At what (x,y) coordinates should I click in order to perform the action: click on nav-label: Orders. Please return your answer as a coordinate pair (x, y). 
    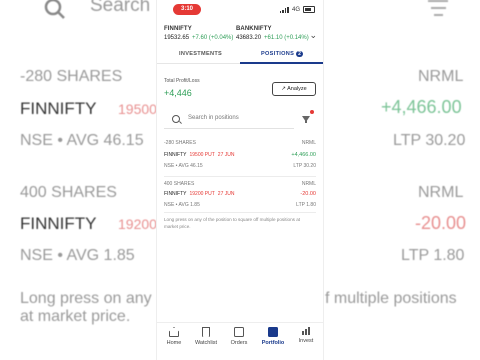
    Looking at the image, I should click on (239, 343).